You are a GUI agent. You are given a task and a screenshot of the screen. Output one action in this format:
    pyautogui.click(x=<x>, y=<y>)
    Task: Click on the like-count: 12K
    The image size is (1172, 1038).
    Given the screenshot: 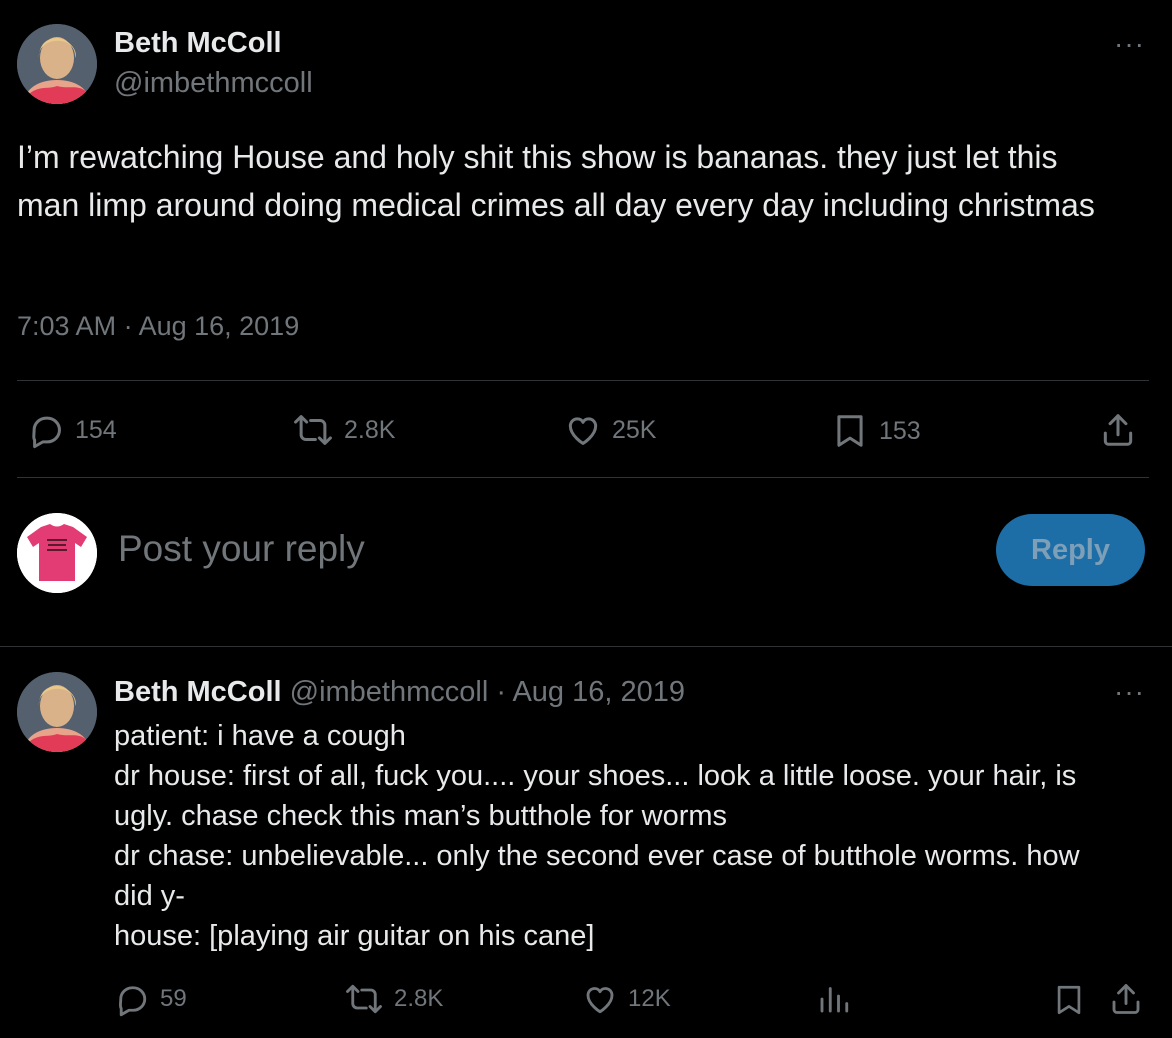 What is the action you would take?
    pyautogui.click(x=649, y=998)
    